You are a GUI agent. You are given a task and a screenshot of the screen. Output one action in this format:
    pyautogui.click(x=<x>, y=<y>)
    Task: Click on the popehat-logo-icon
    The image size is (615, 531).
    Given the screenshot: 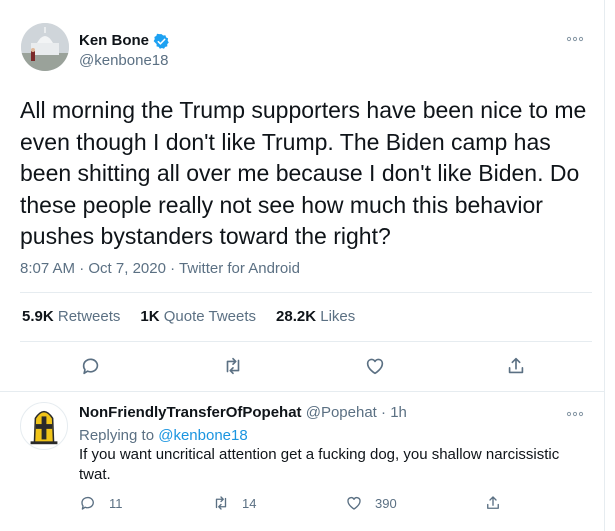 What is the action you would take?
    pyautogui.click(x=44, y=427)
    